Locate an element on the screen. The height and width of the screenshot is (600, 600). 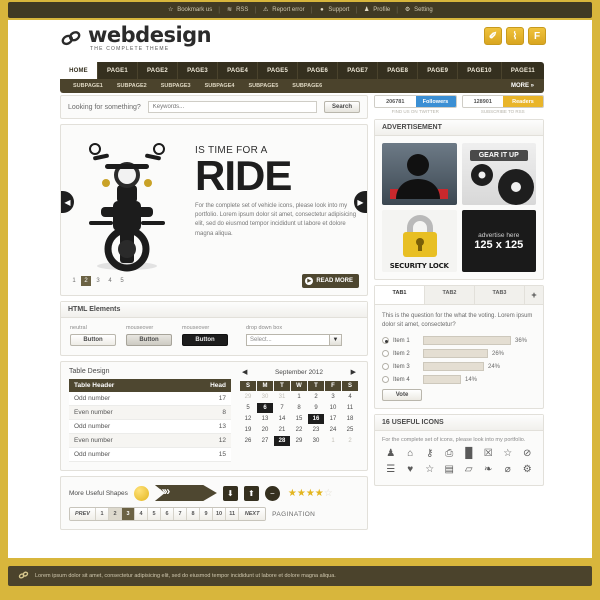
nav-more-link: MORE » is located at coordinates (524, 86).